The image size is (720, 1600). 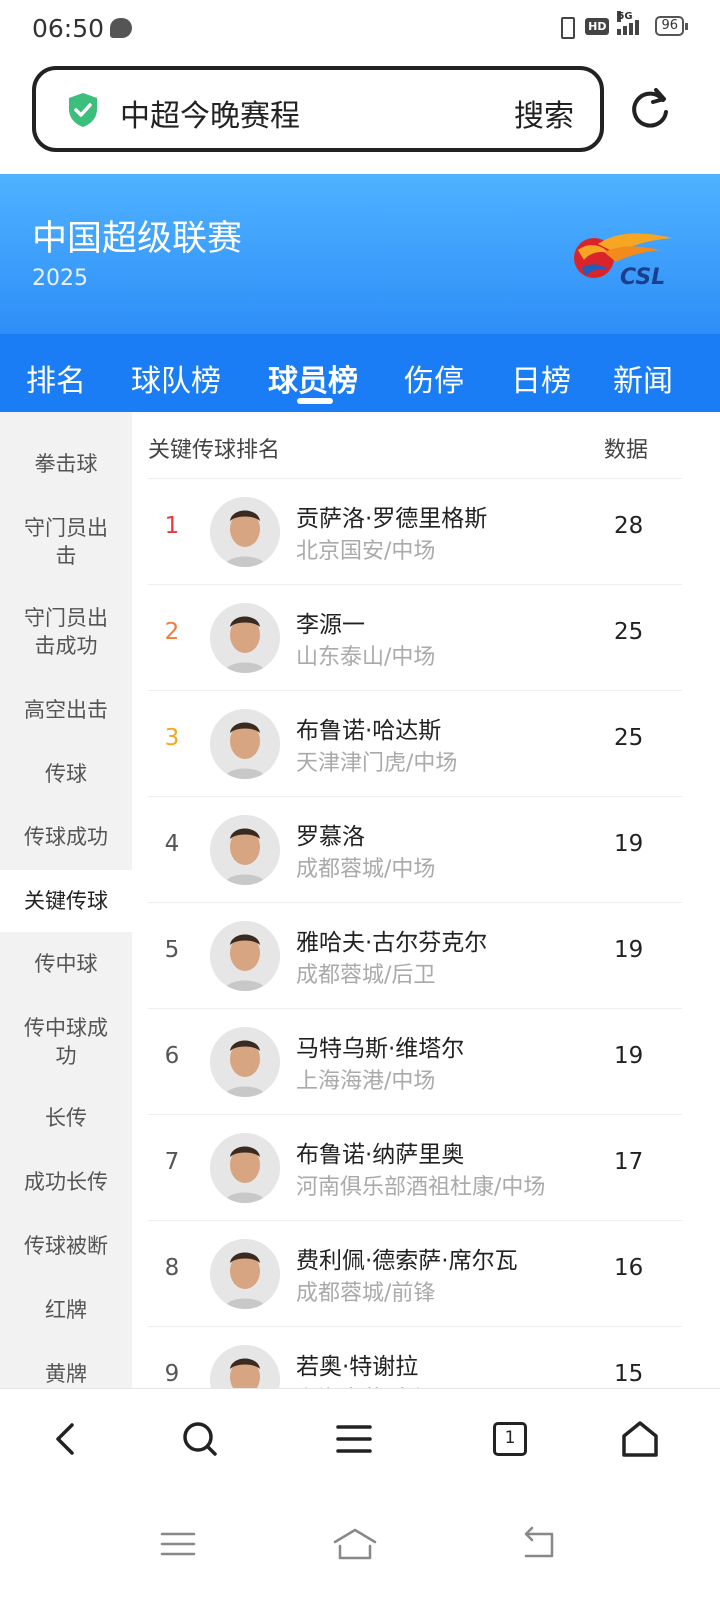 I want to click on sidebar-item-passes: 传球, so click(x=66, y=774).